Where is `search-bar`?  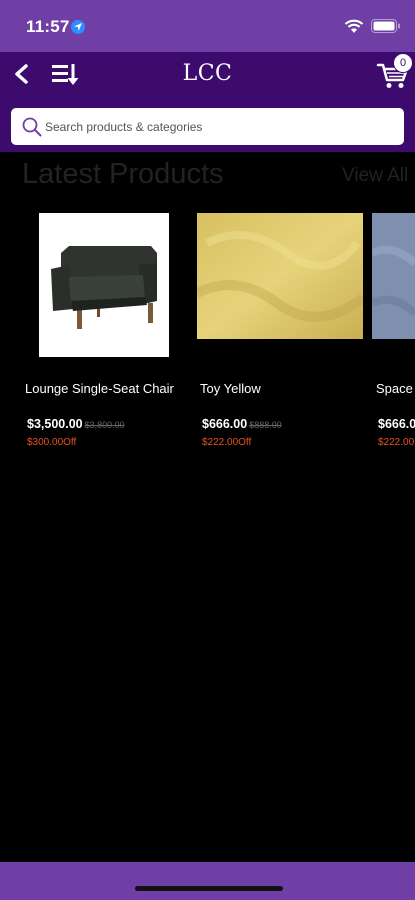
search-bar is located at coordinates (207, 126).